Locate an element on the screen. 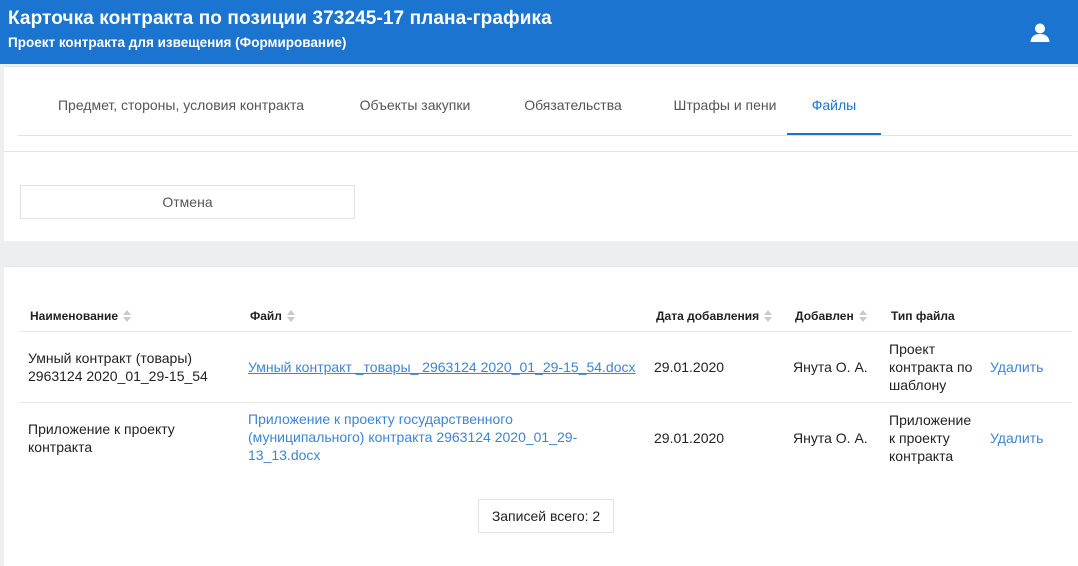  column-header-label: Дата добавления is located at coordinates (708, 316).